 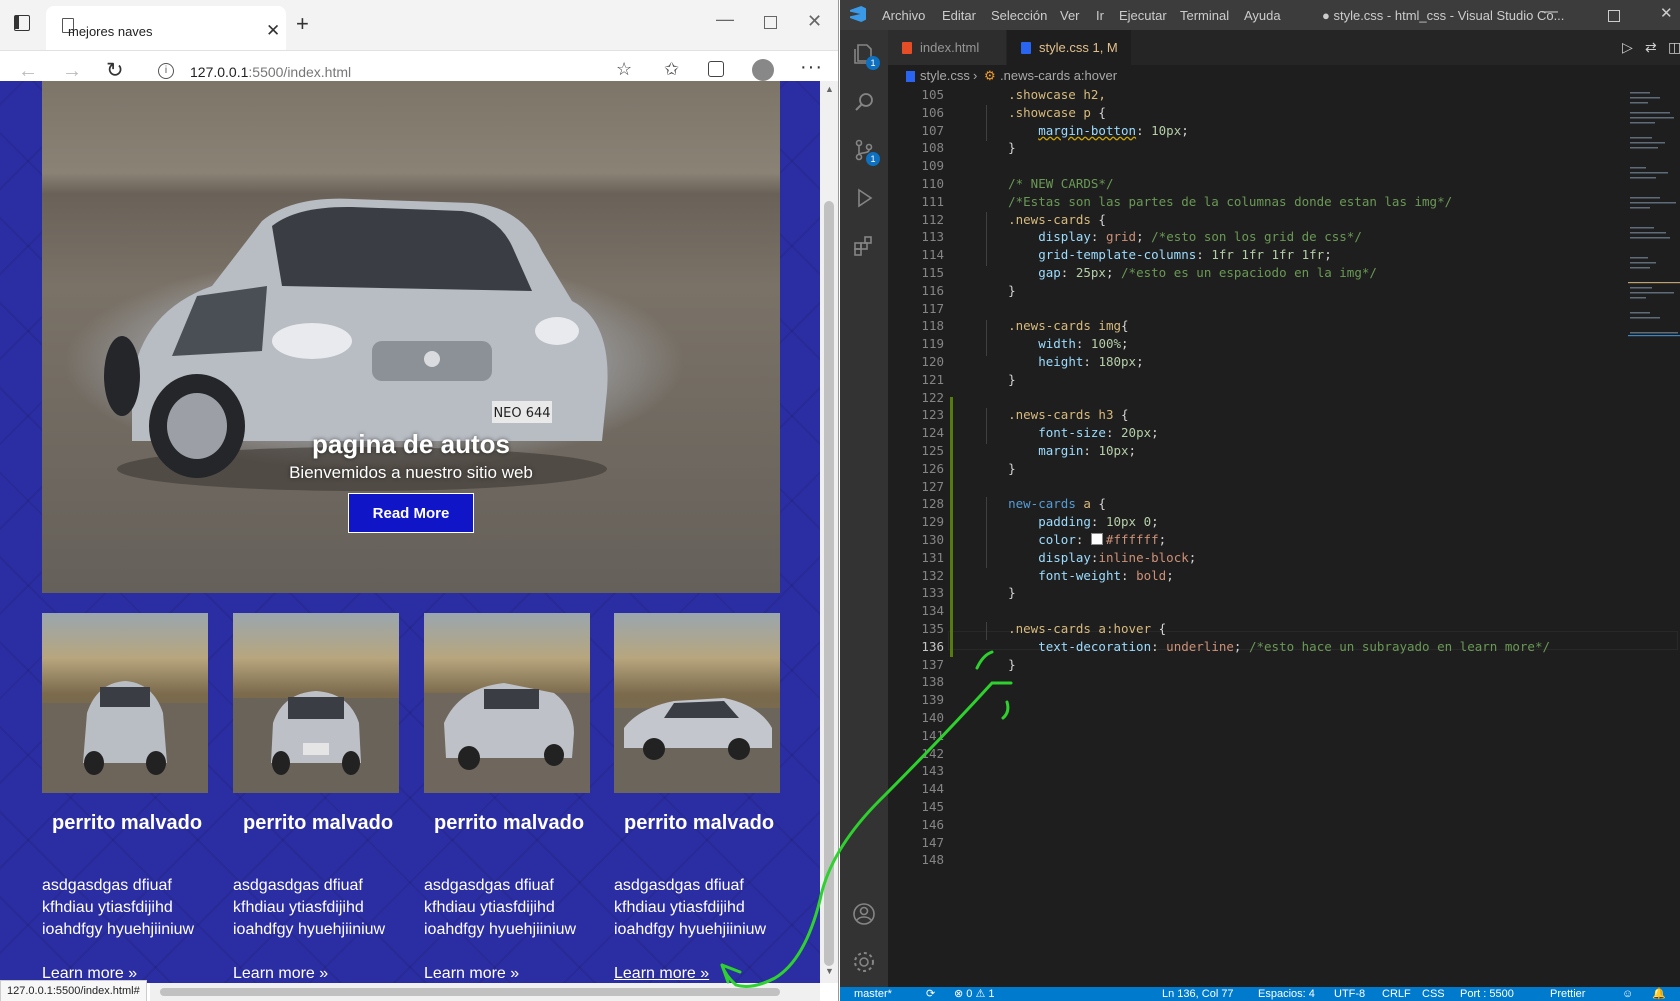 What do you see at coordinates (1072, 628) in the screenshot?
I see `code-line: .news-cards a:hover {` at bounding box center [1072, 628].